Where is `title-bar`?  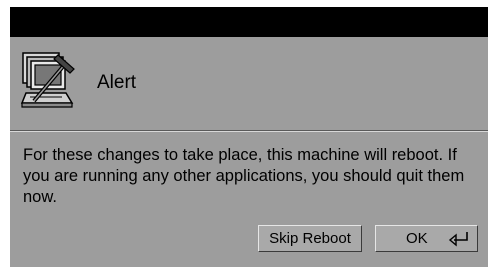
title-bar is located at coordinates (249, 22).